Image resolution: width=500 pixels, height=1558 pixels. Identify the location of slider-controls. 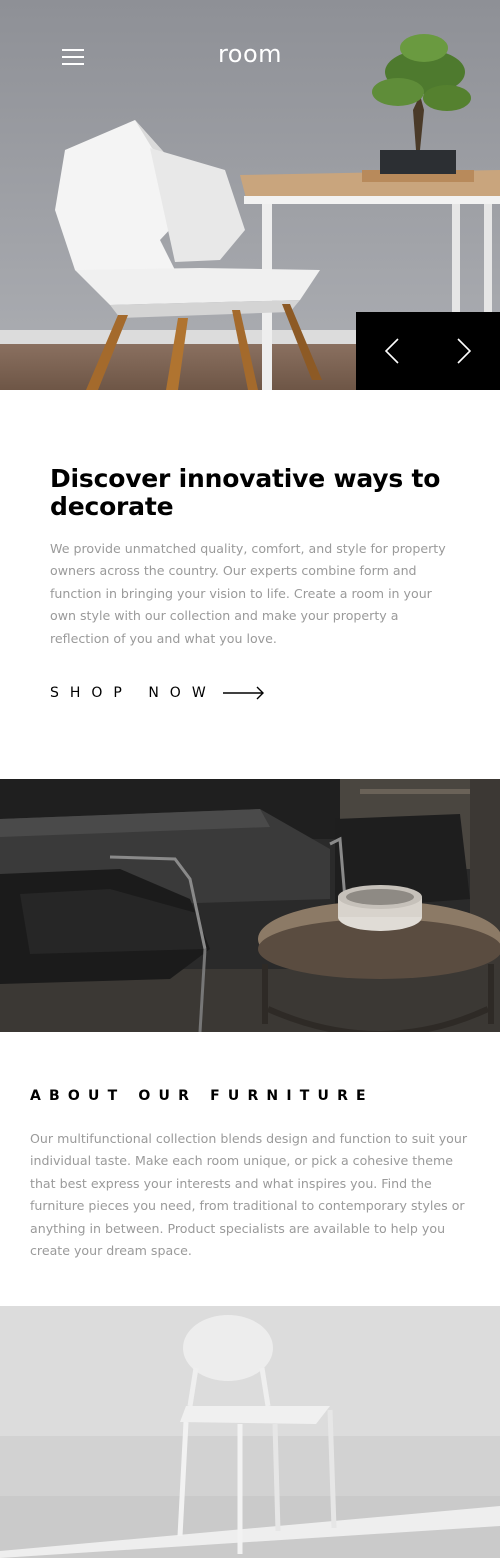
(428, 351).